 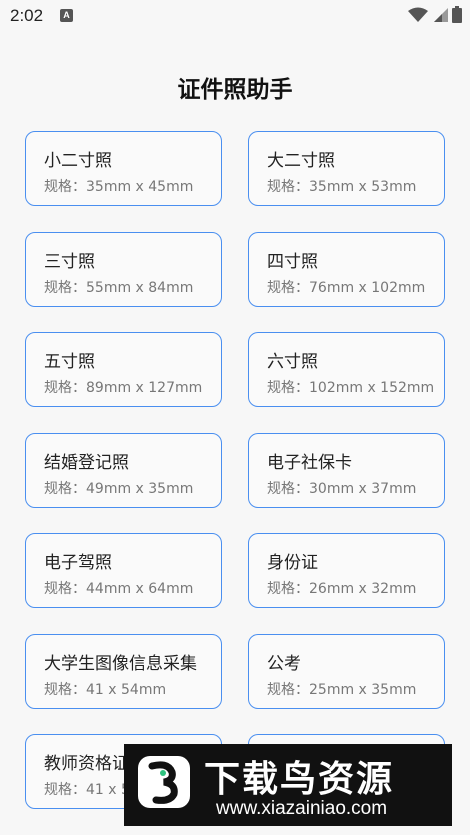 What do you see at coordinates (164, 782) in the screenshot?
I see `bird-logo-icon` at bounding box center [164, 782].